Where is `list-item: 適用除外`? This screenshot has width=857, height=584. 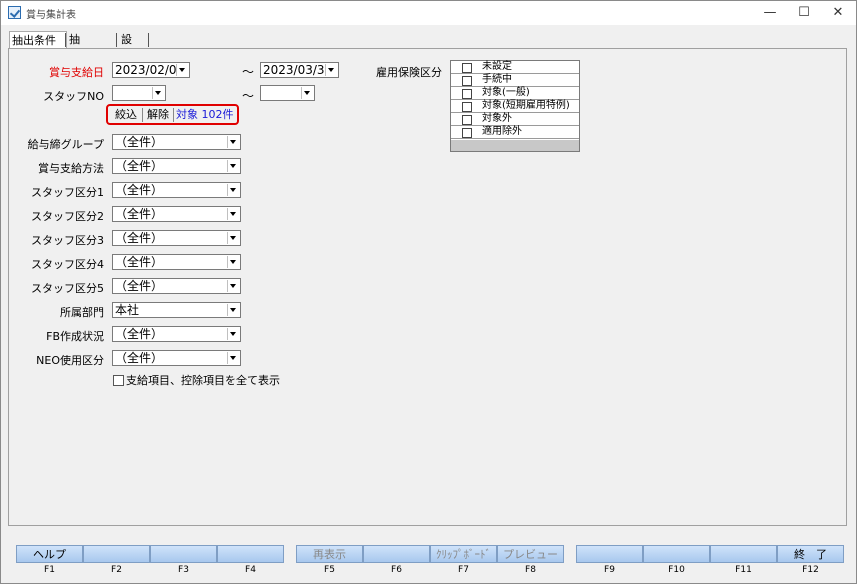 list-item: 適用除外 is located at coordinates (515, 132).